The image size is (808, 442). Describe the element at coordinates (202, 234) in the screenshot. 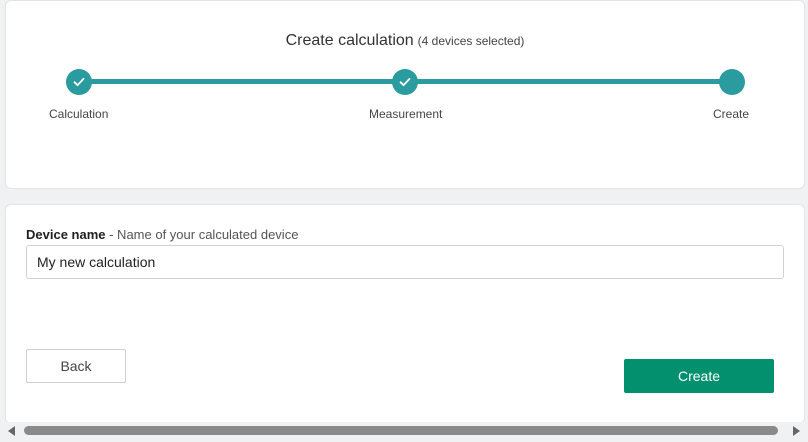

I see `device-name-hint: - Name of your calculated device` at that location.